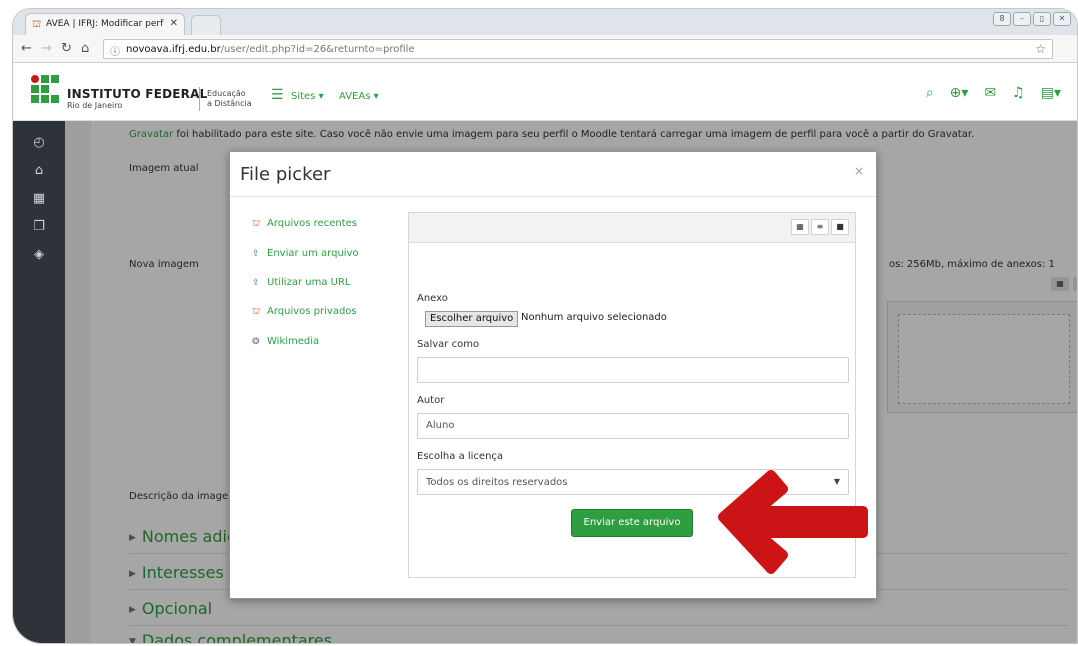 The width and height of the screenshot is (1078, 646). I want to click on calendar-icon: ▦, so click(39, 200).